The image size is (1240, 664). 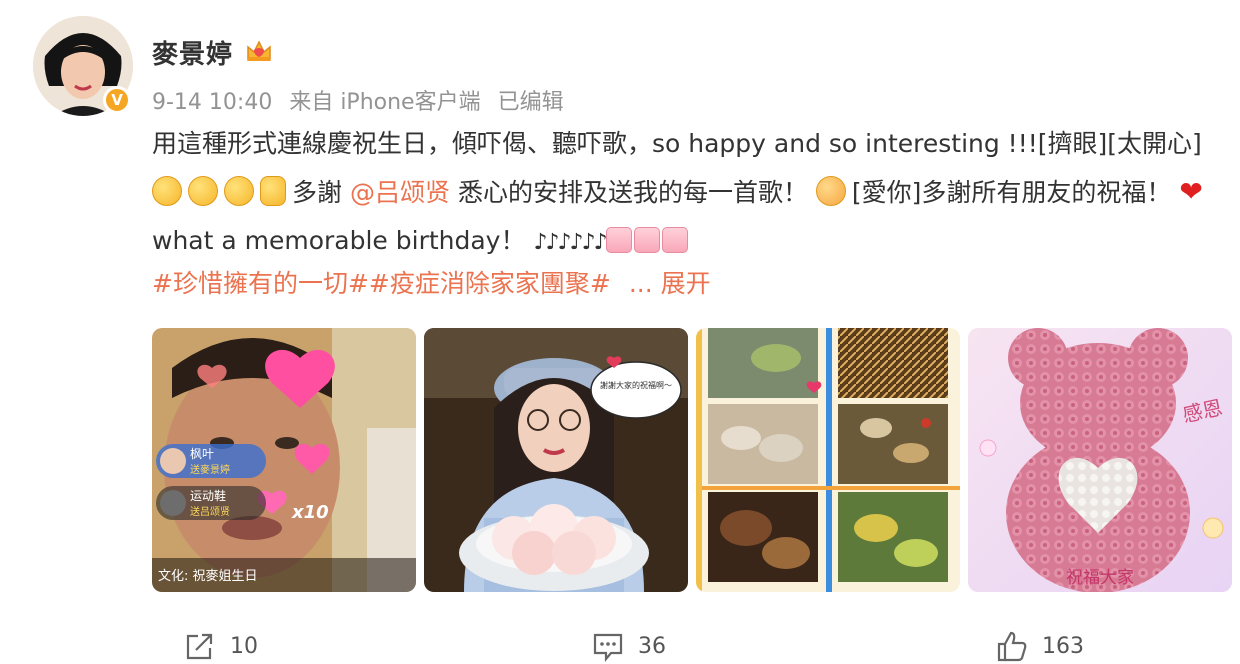 I want to click on gift-sender-name: 运动鞋, so click(x=208, y=495).